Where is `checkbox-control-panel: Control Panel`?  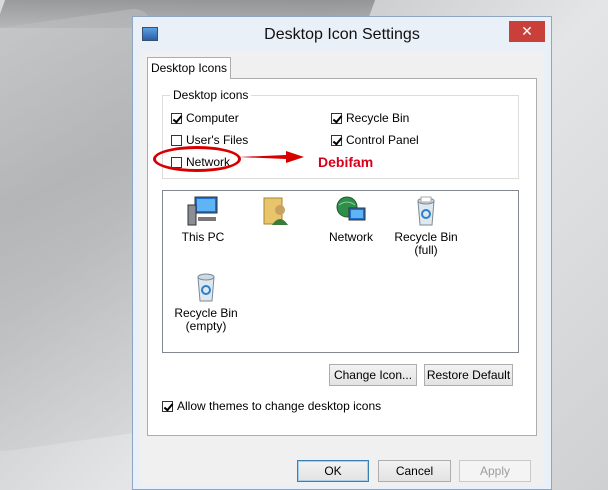
checkbox-control-panel: Control Panel is located at coordinates (375, 140).